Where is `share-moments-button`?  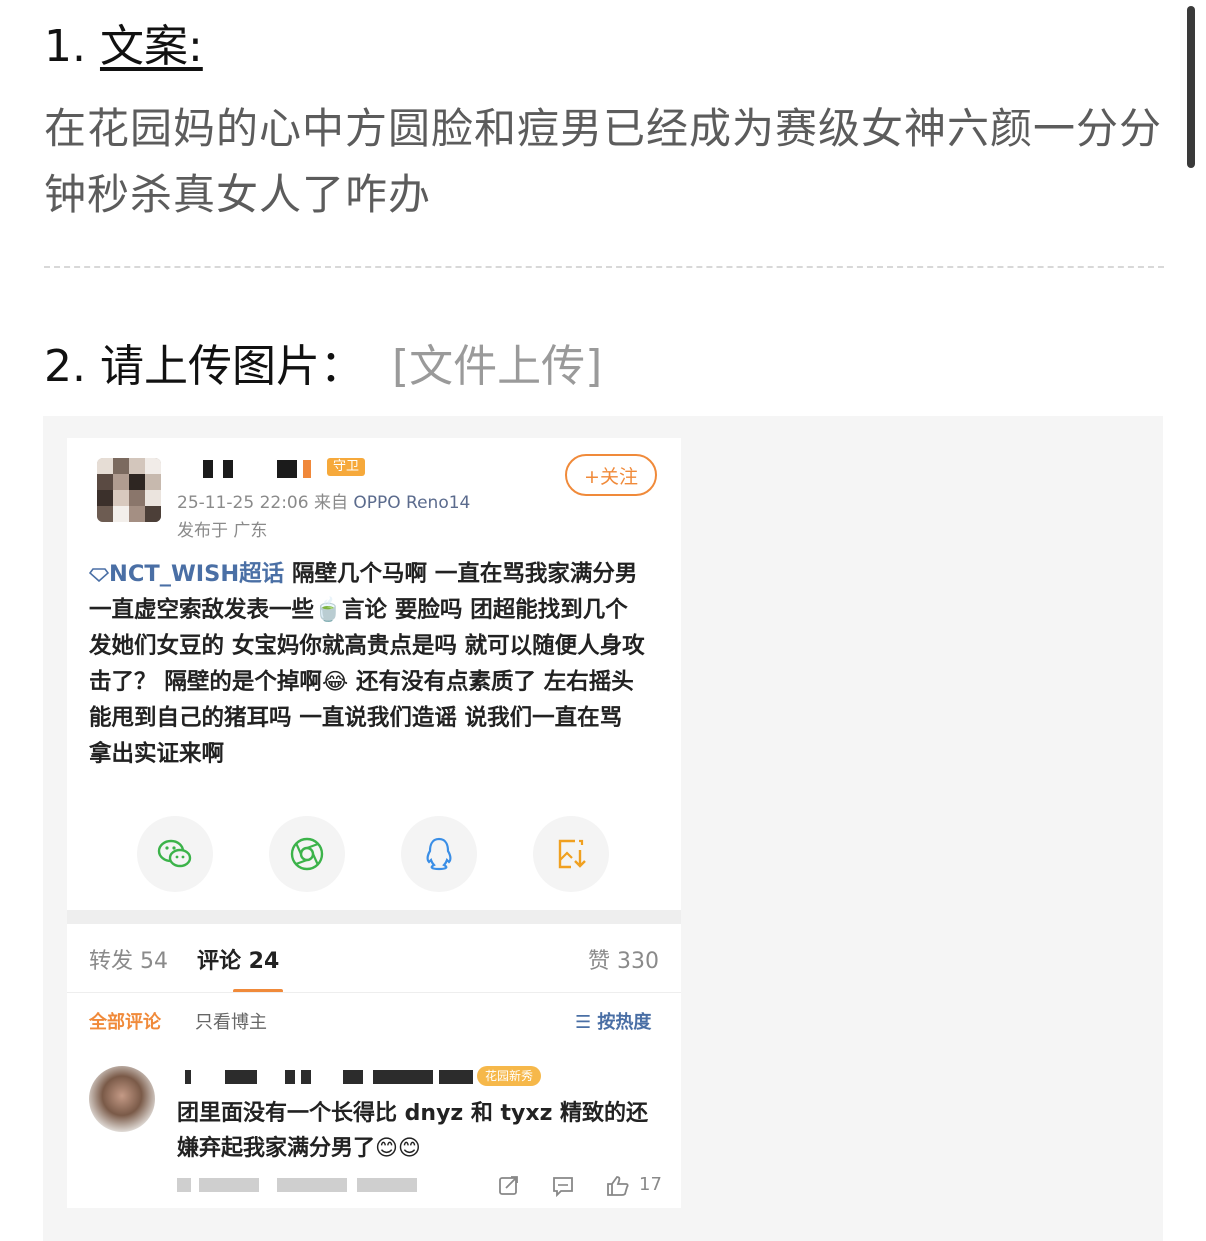 share-moments-button is located at coordinates (307, 854).